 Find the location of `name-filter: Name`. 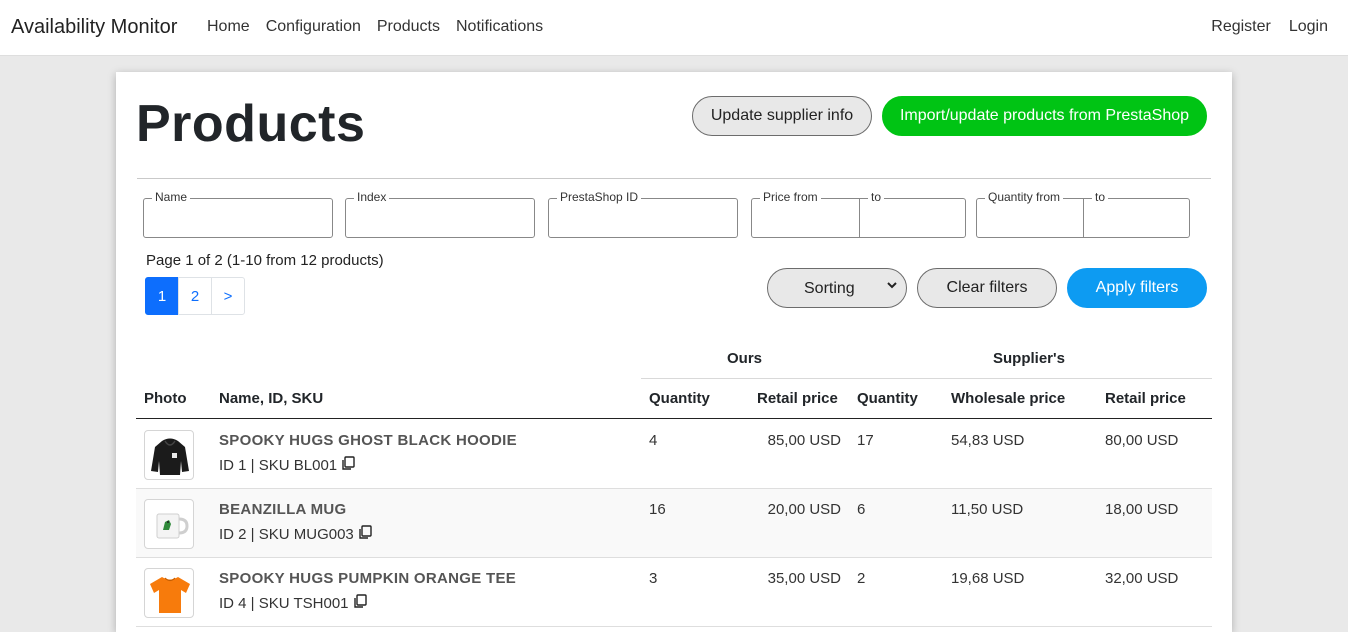

name-filter: Name is located at coordinates (238, 214).